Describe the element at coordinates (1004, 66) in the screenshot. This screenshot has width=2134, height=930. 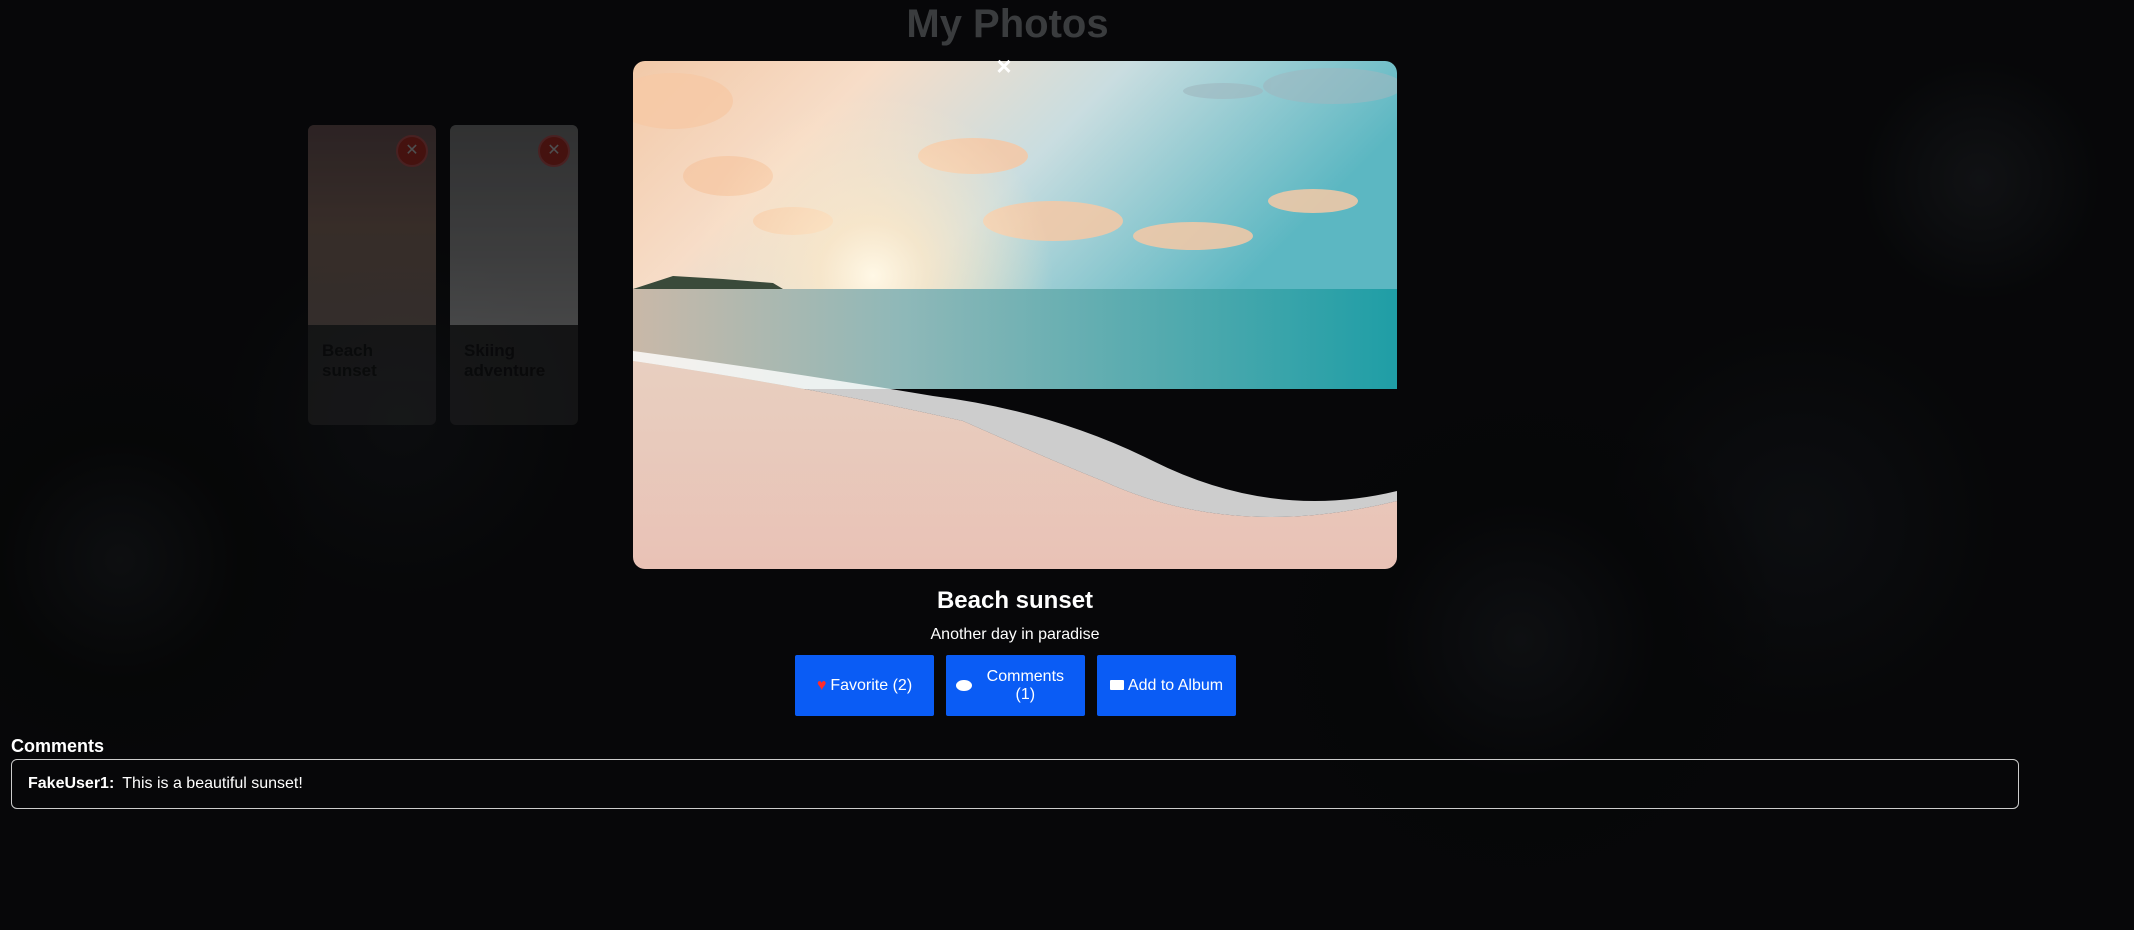
I see `close-modal-button: ×` at that location.